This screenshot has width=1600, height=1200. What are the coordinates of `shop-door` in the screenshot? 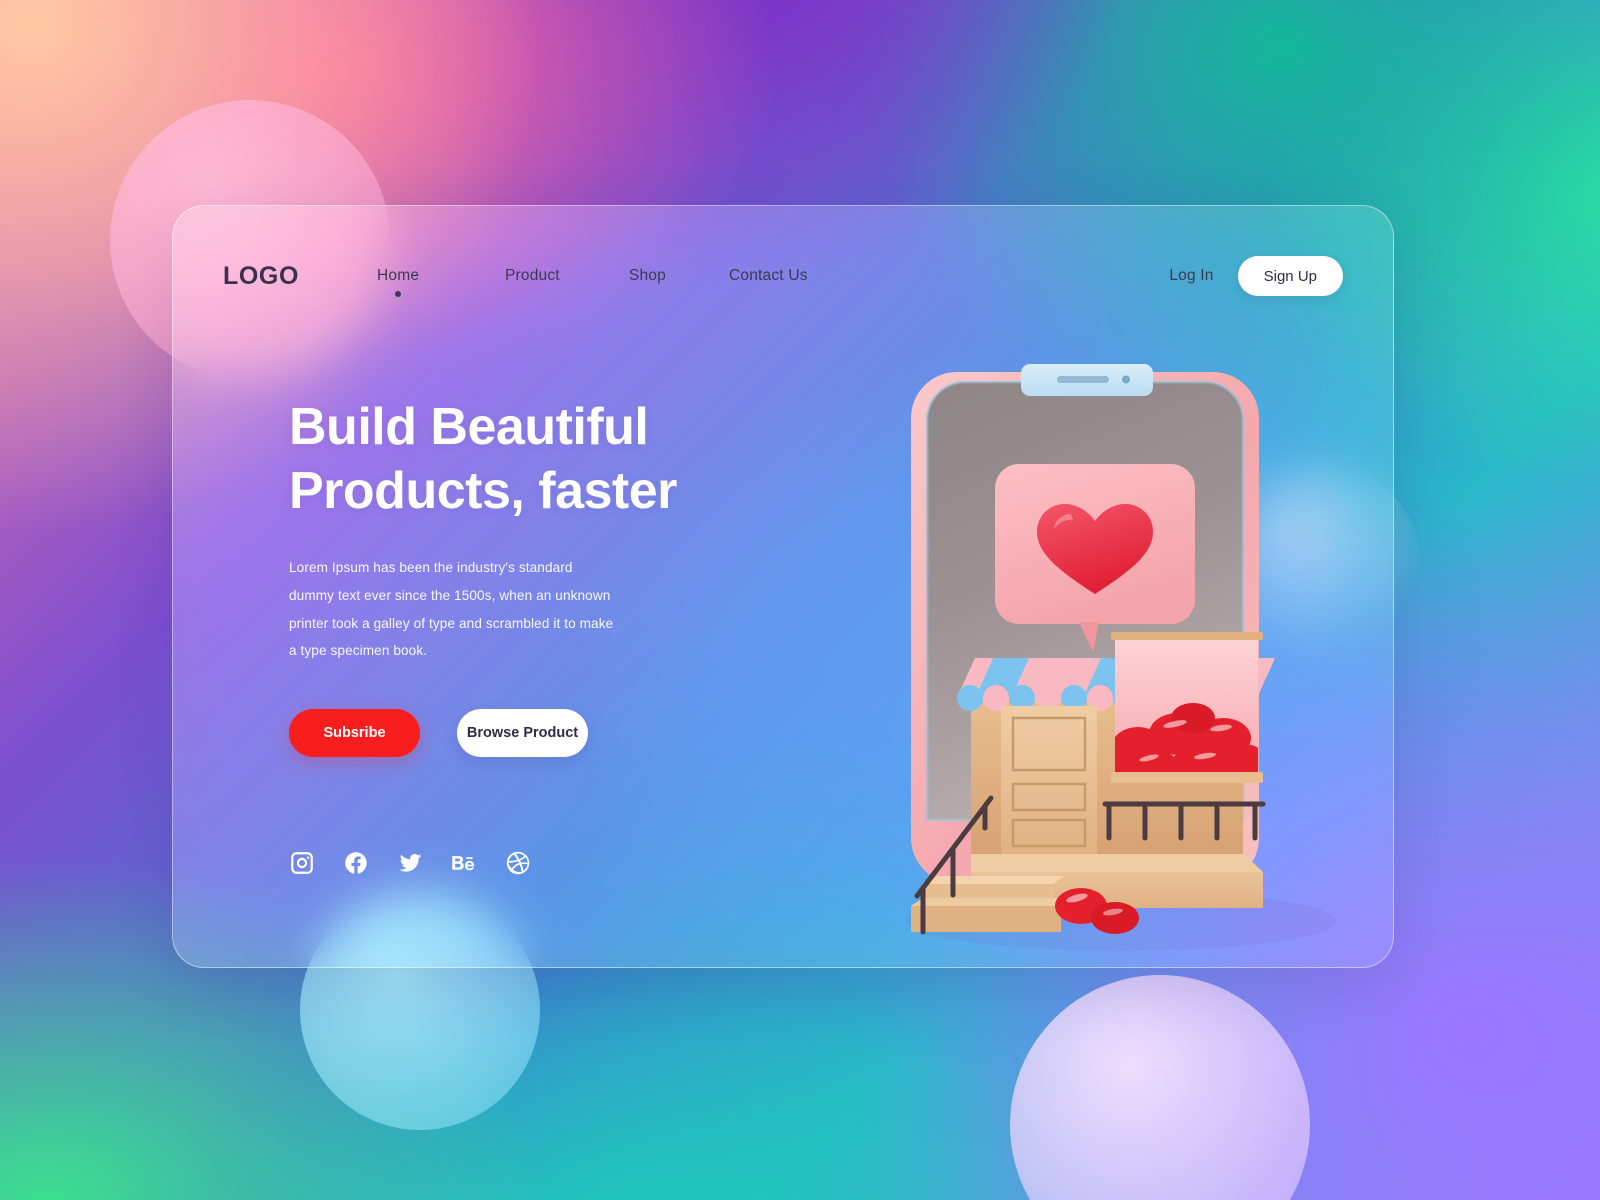 It's located at (1049, 781).